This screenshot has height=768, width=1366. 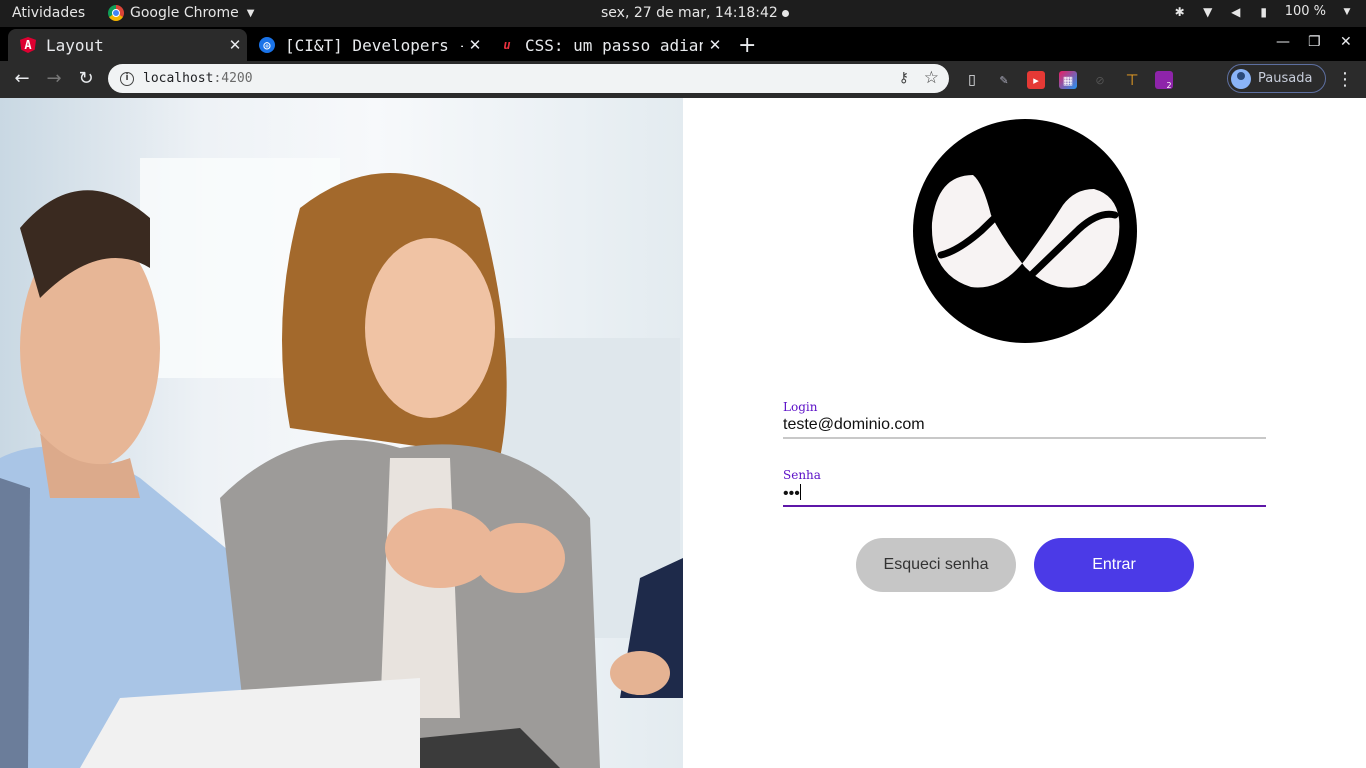 I want to click on app-logo, so click(x=1025, y=231).